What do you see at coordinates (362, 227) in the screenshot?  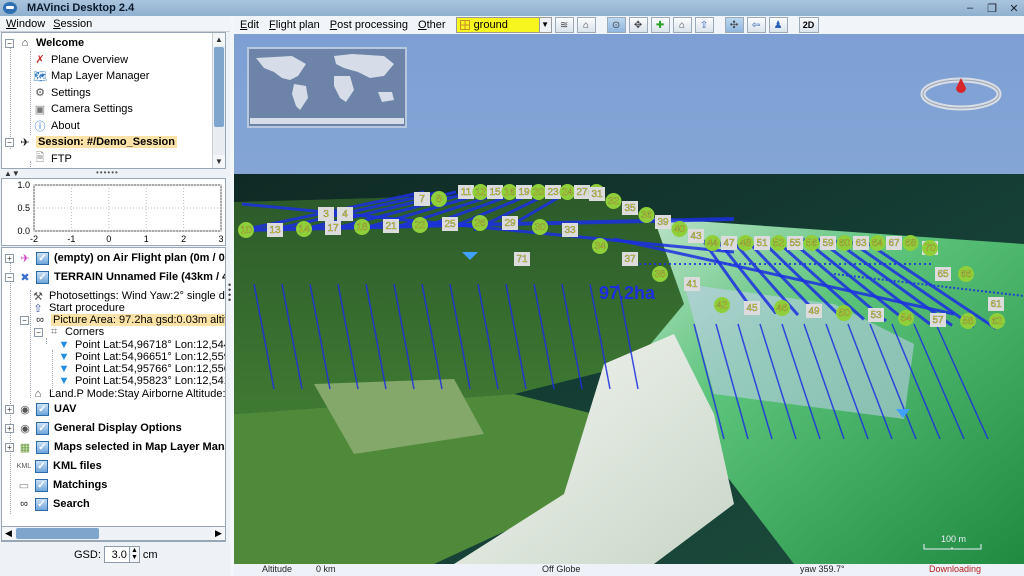 I see `waypoint-marker: 18` at bounding box center [362, 227].